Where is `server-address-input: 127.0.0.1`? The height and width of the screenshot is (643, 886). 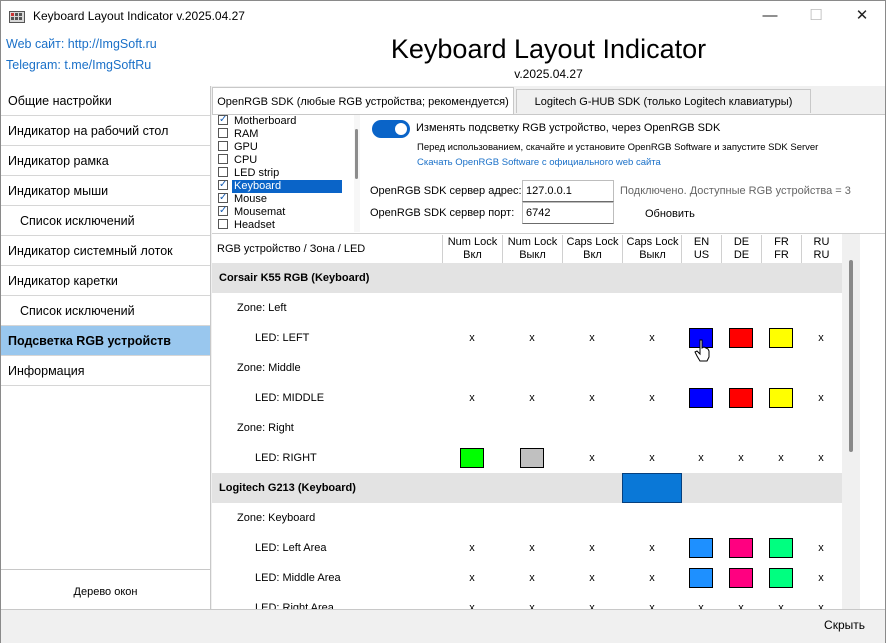 server-address-input: 127.0.0.1 is located at coordinates (568, 191).